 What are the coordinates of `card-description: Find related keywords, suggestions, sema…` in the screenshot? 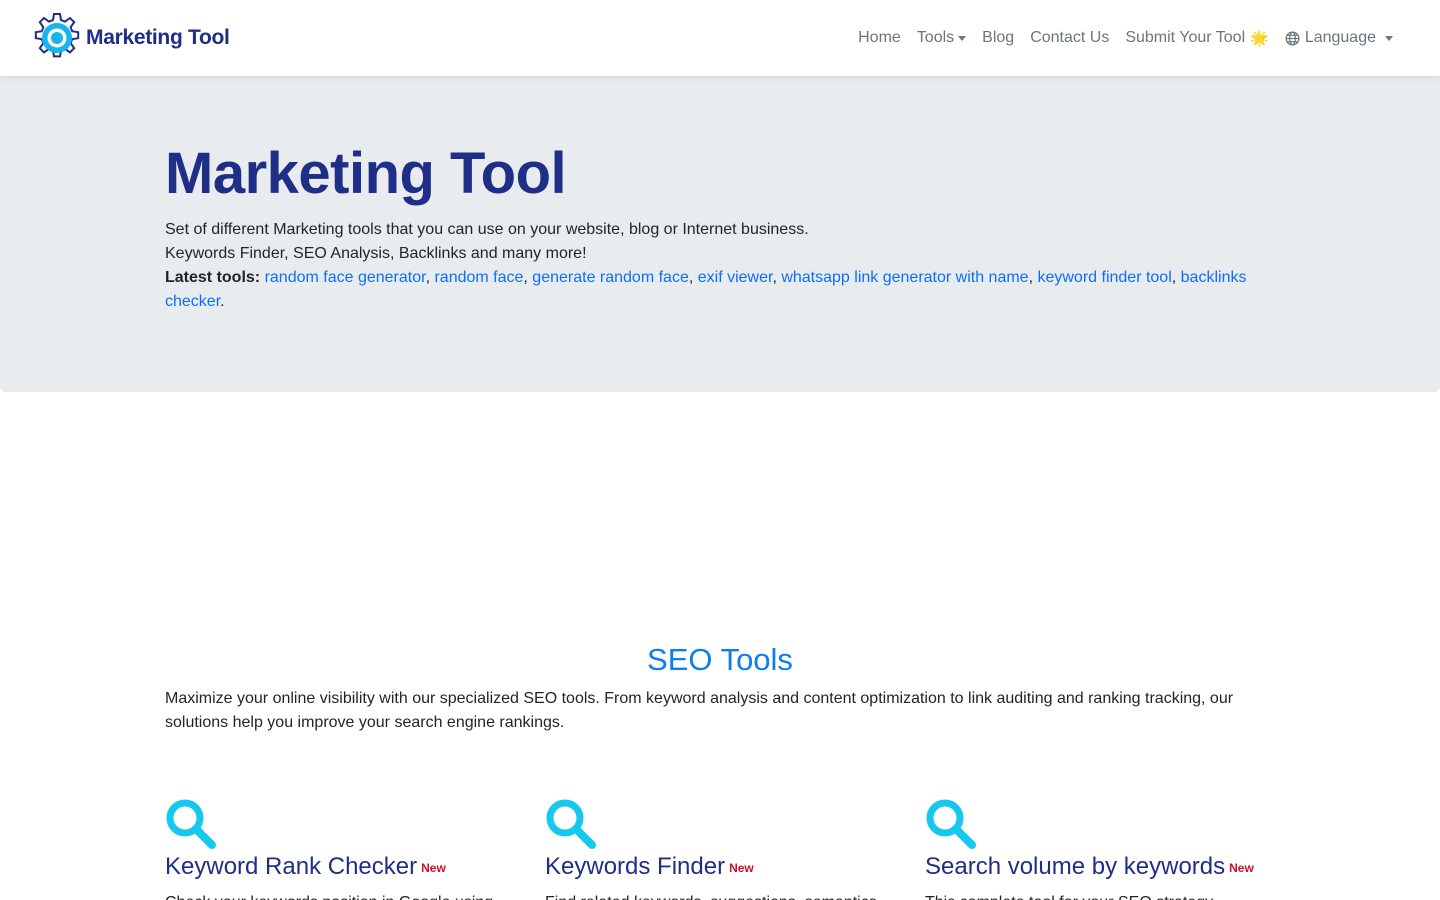 It's located at (725, 895).